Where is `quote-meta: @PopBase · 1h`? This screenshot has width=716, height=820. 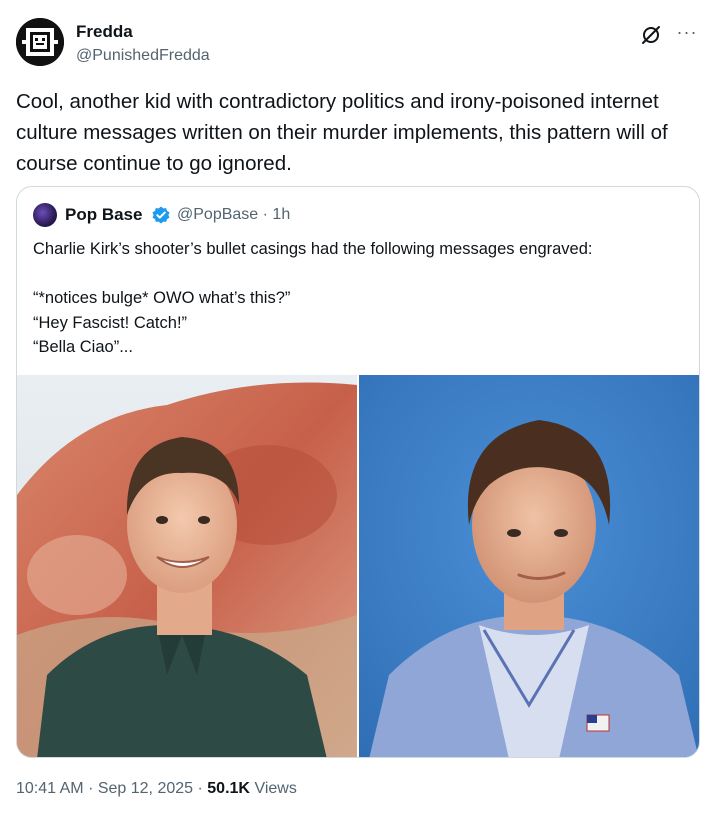
quote-meta: @PopBase · 1h is located at coordinates (233, 215).